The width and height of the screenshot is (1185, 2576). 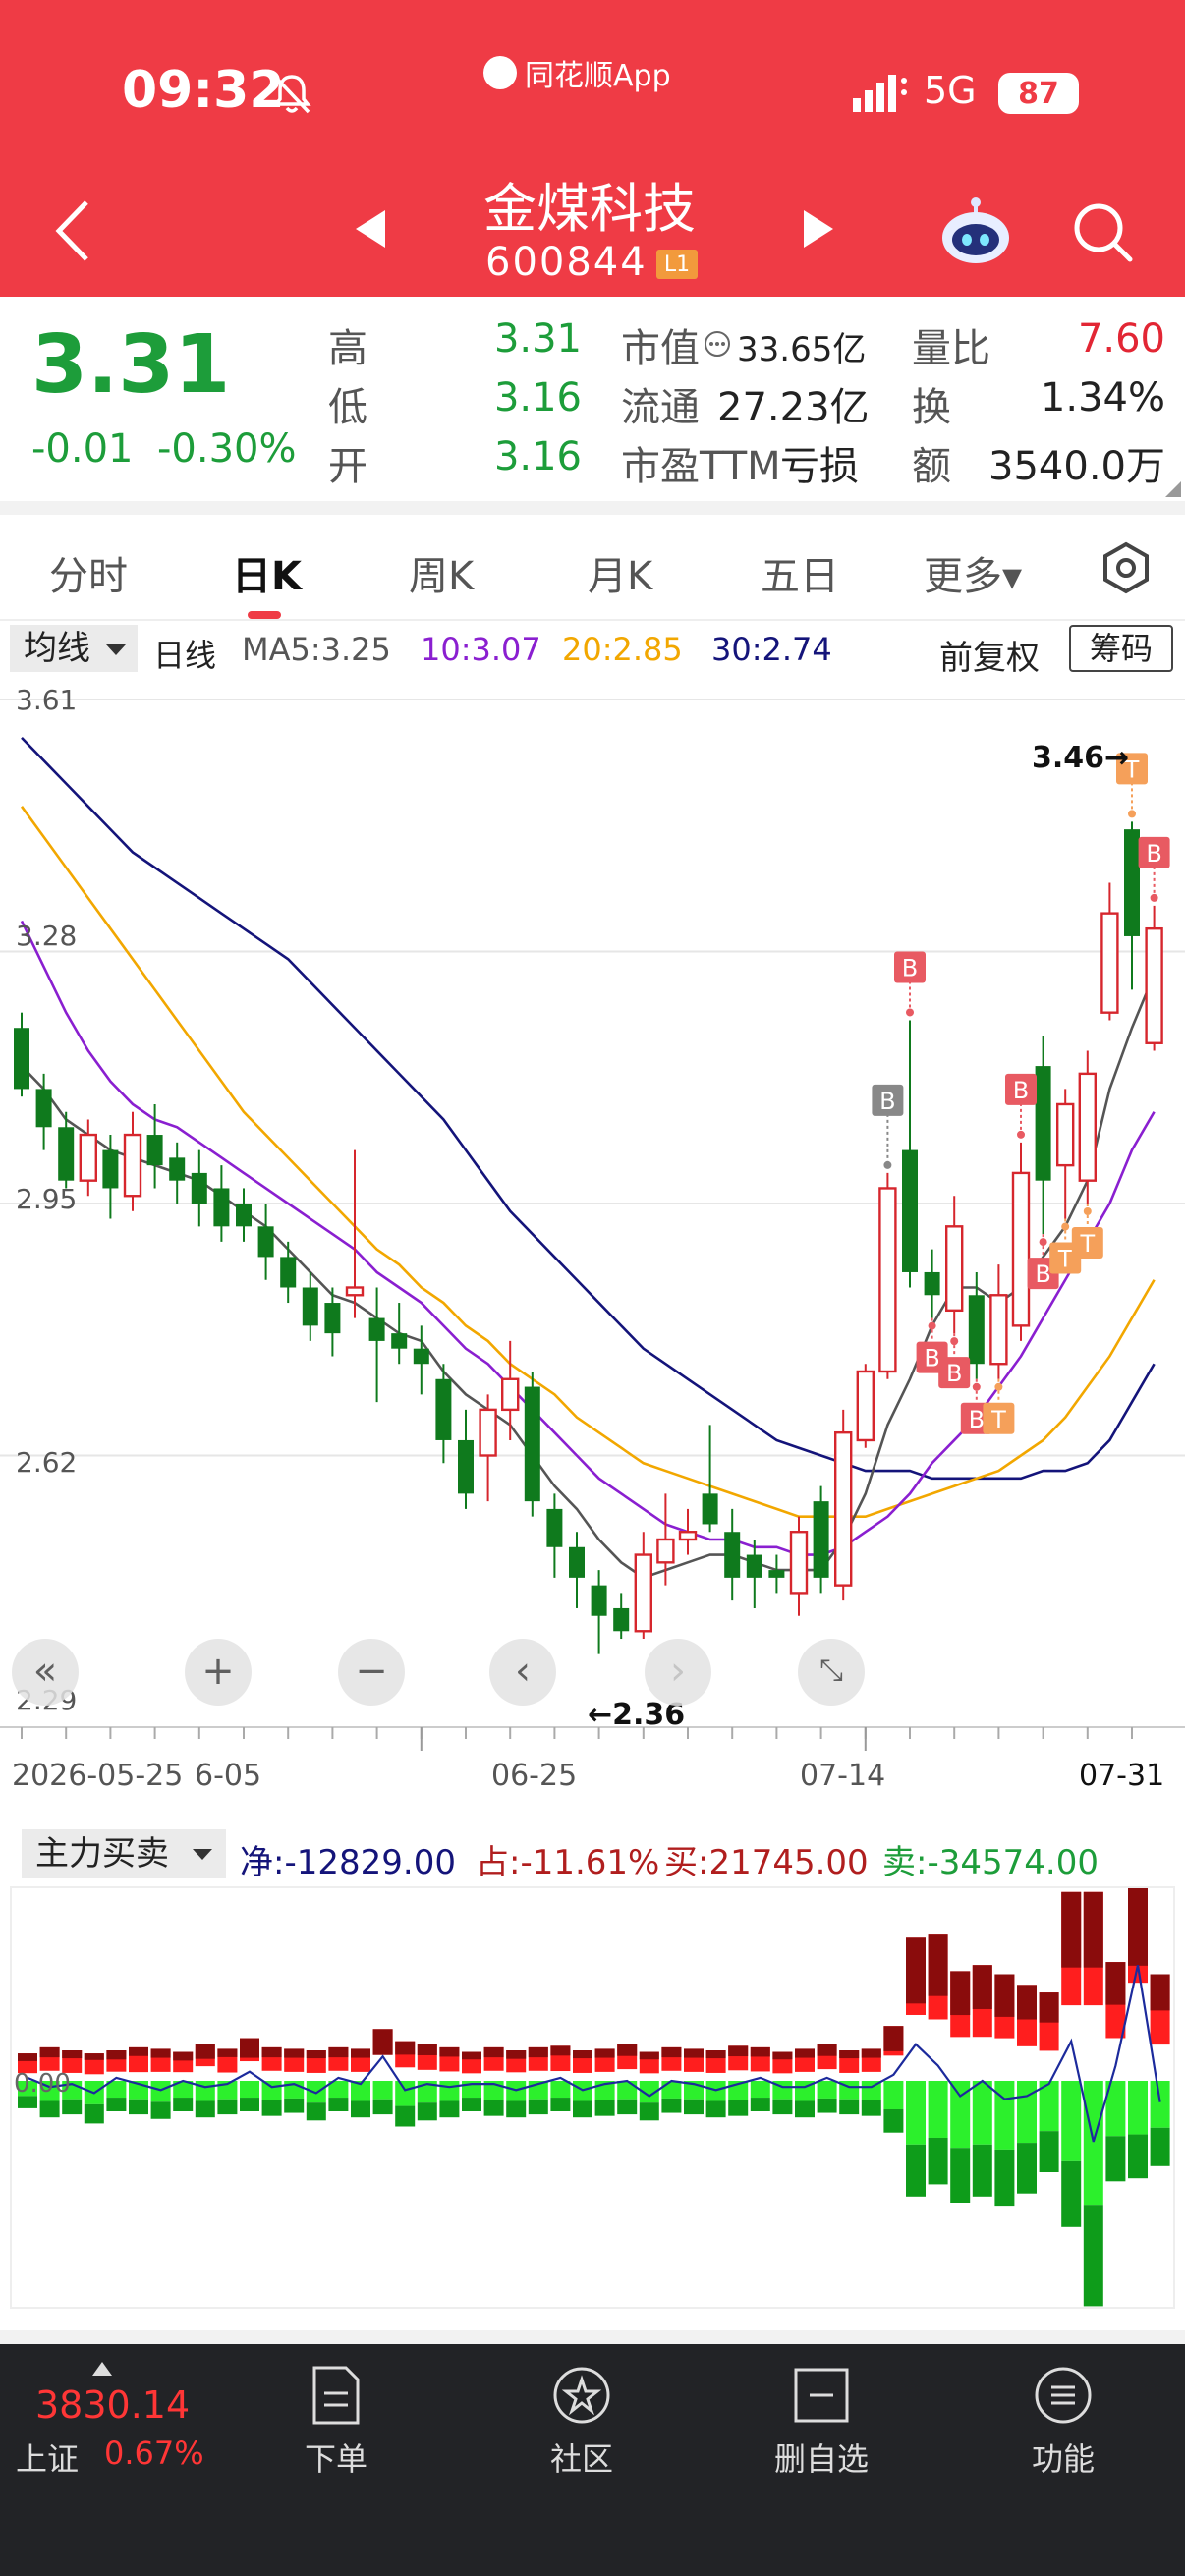 I want to click on index-name: 上证, so click(x=48, y=2459).